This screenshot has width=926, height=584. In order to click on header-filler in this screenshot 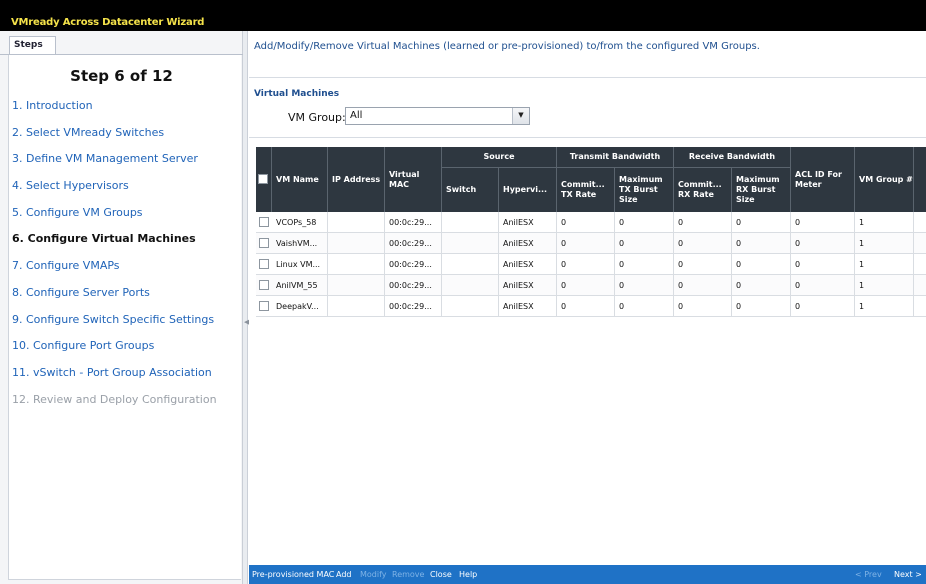, I will do `click(920, 179)`.